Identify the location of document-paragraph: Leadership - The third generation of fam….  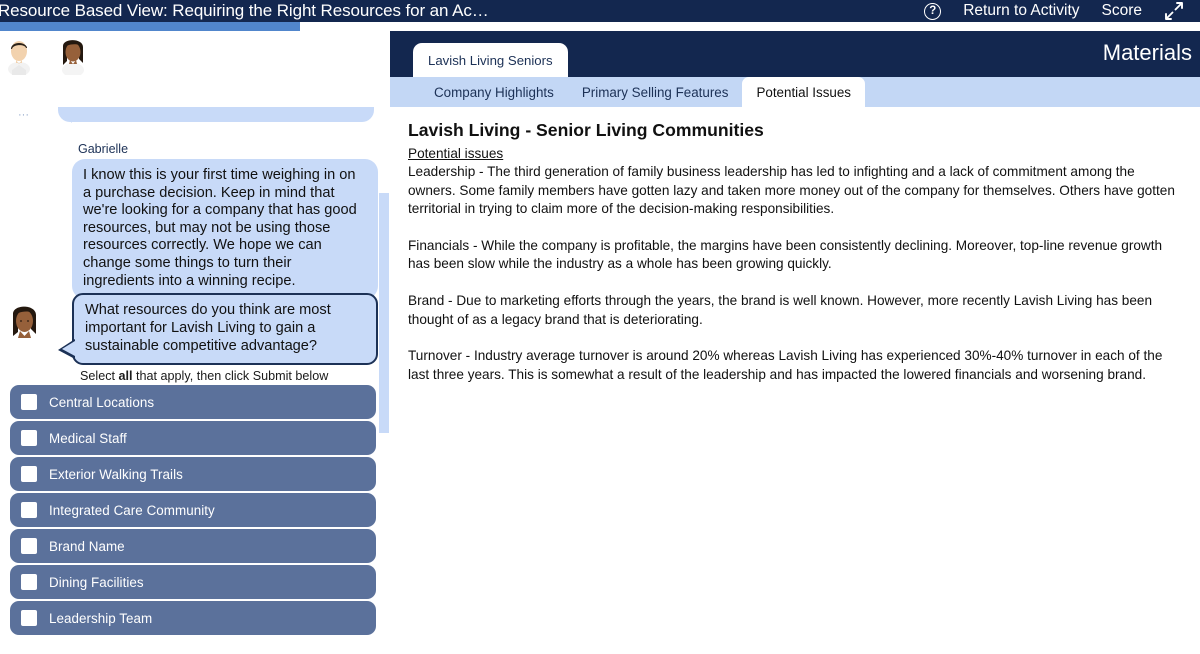
(791, 190).